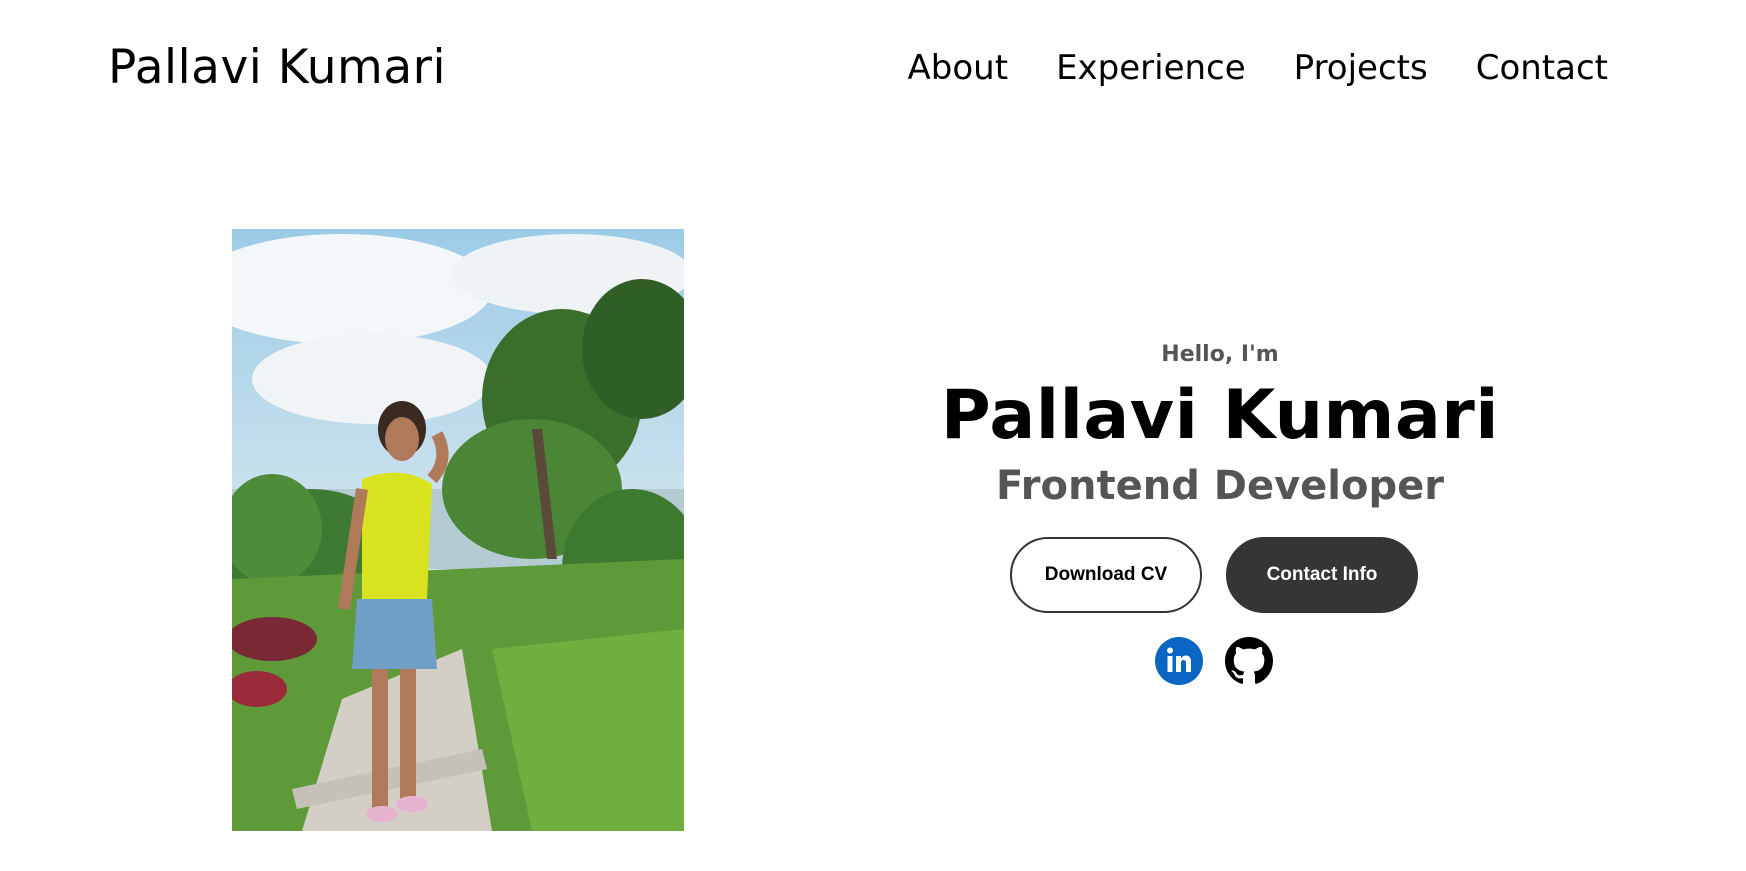  What do you see at coordinates (1220, 574) in the screenshot?
I see `hero-buttons: Download CV Contact Info` at bounding box center [1220, 574].